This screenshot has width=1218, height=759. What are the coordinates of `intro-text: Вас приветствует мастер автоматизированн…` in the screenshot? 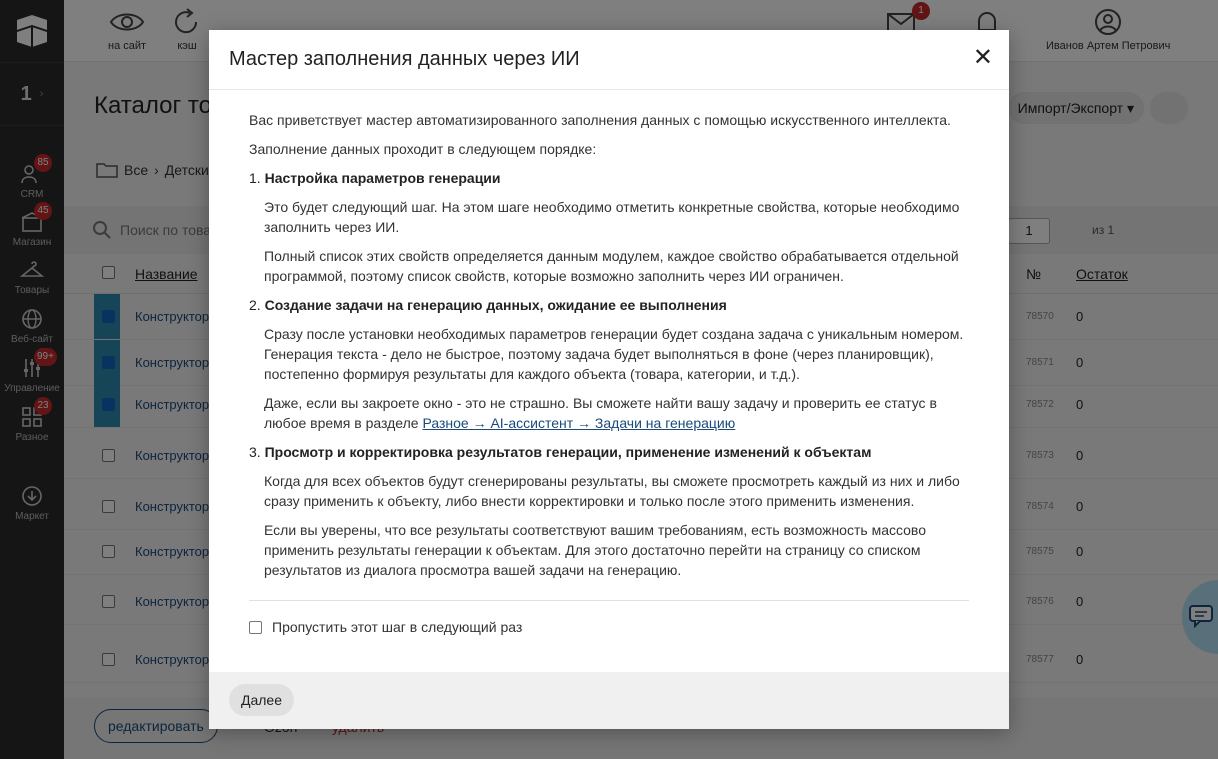 It's located at (600, 120).